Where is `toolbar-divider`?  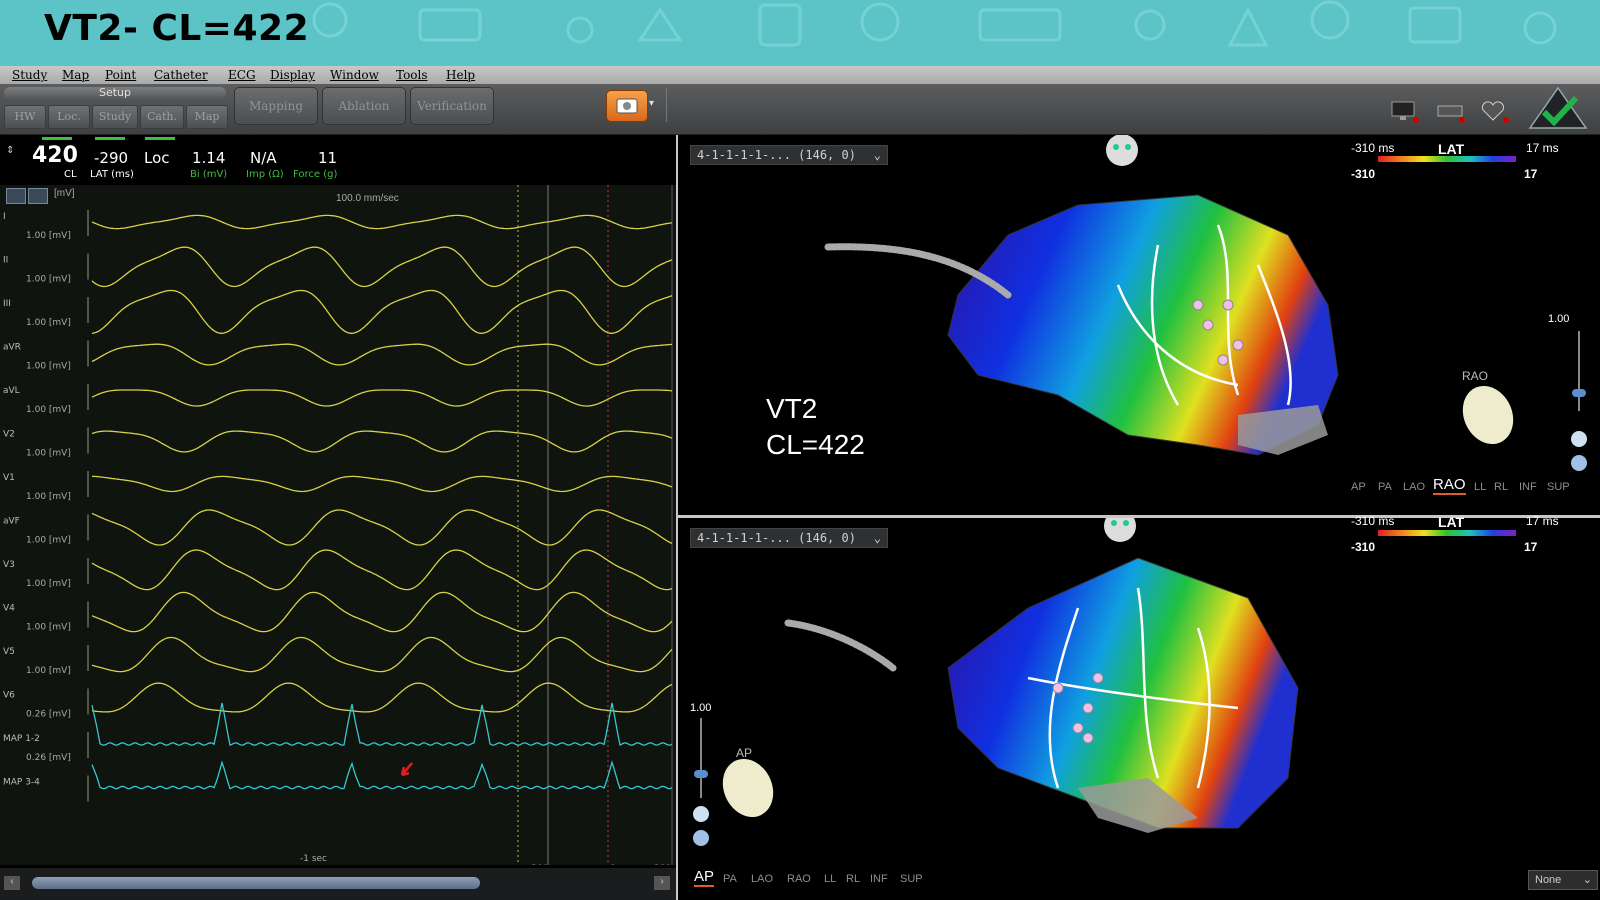 toolbar-divider is located at coordinates (666, 105).